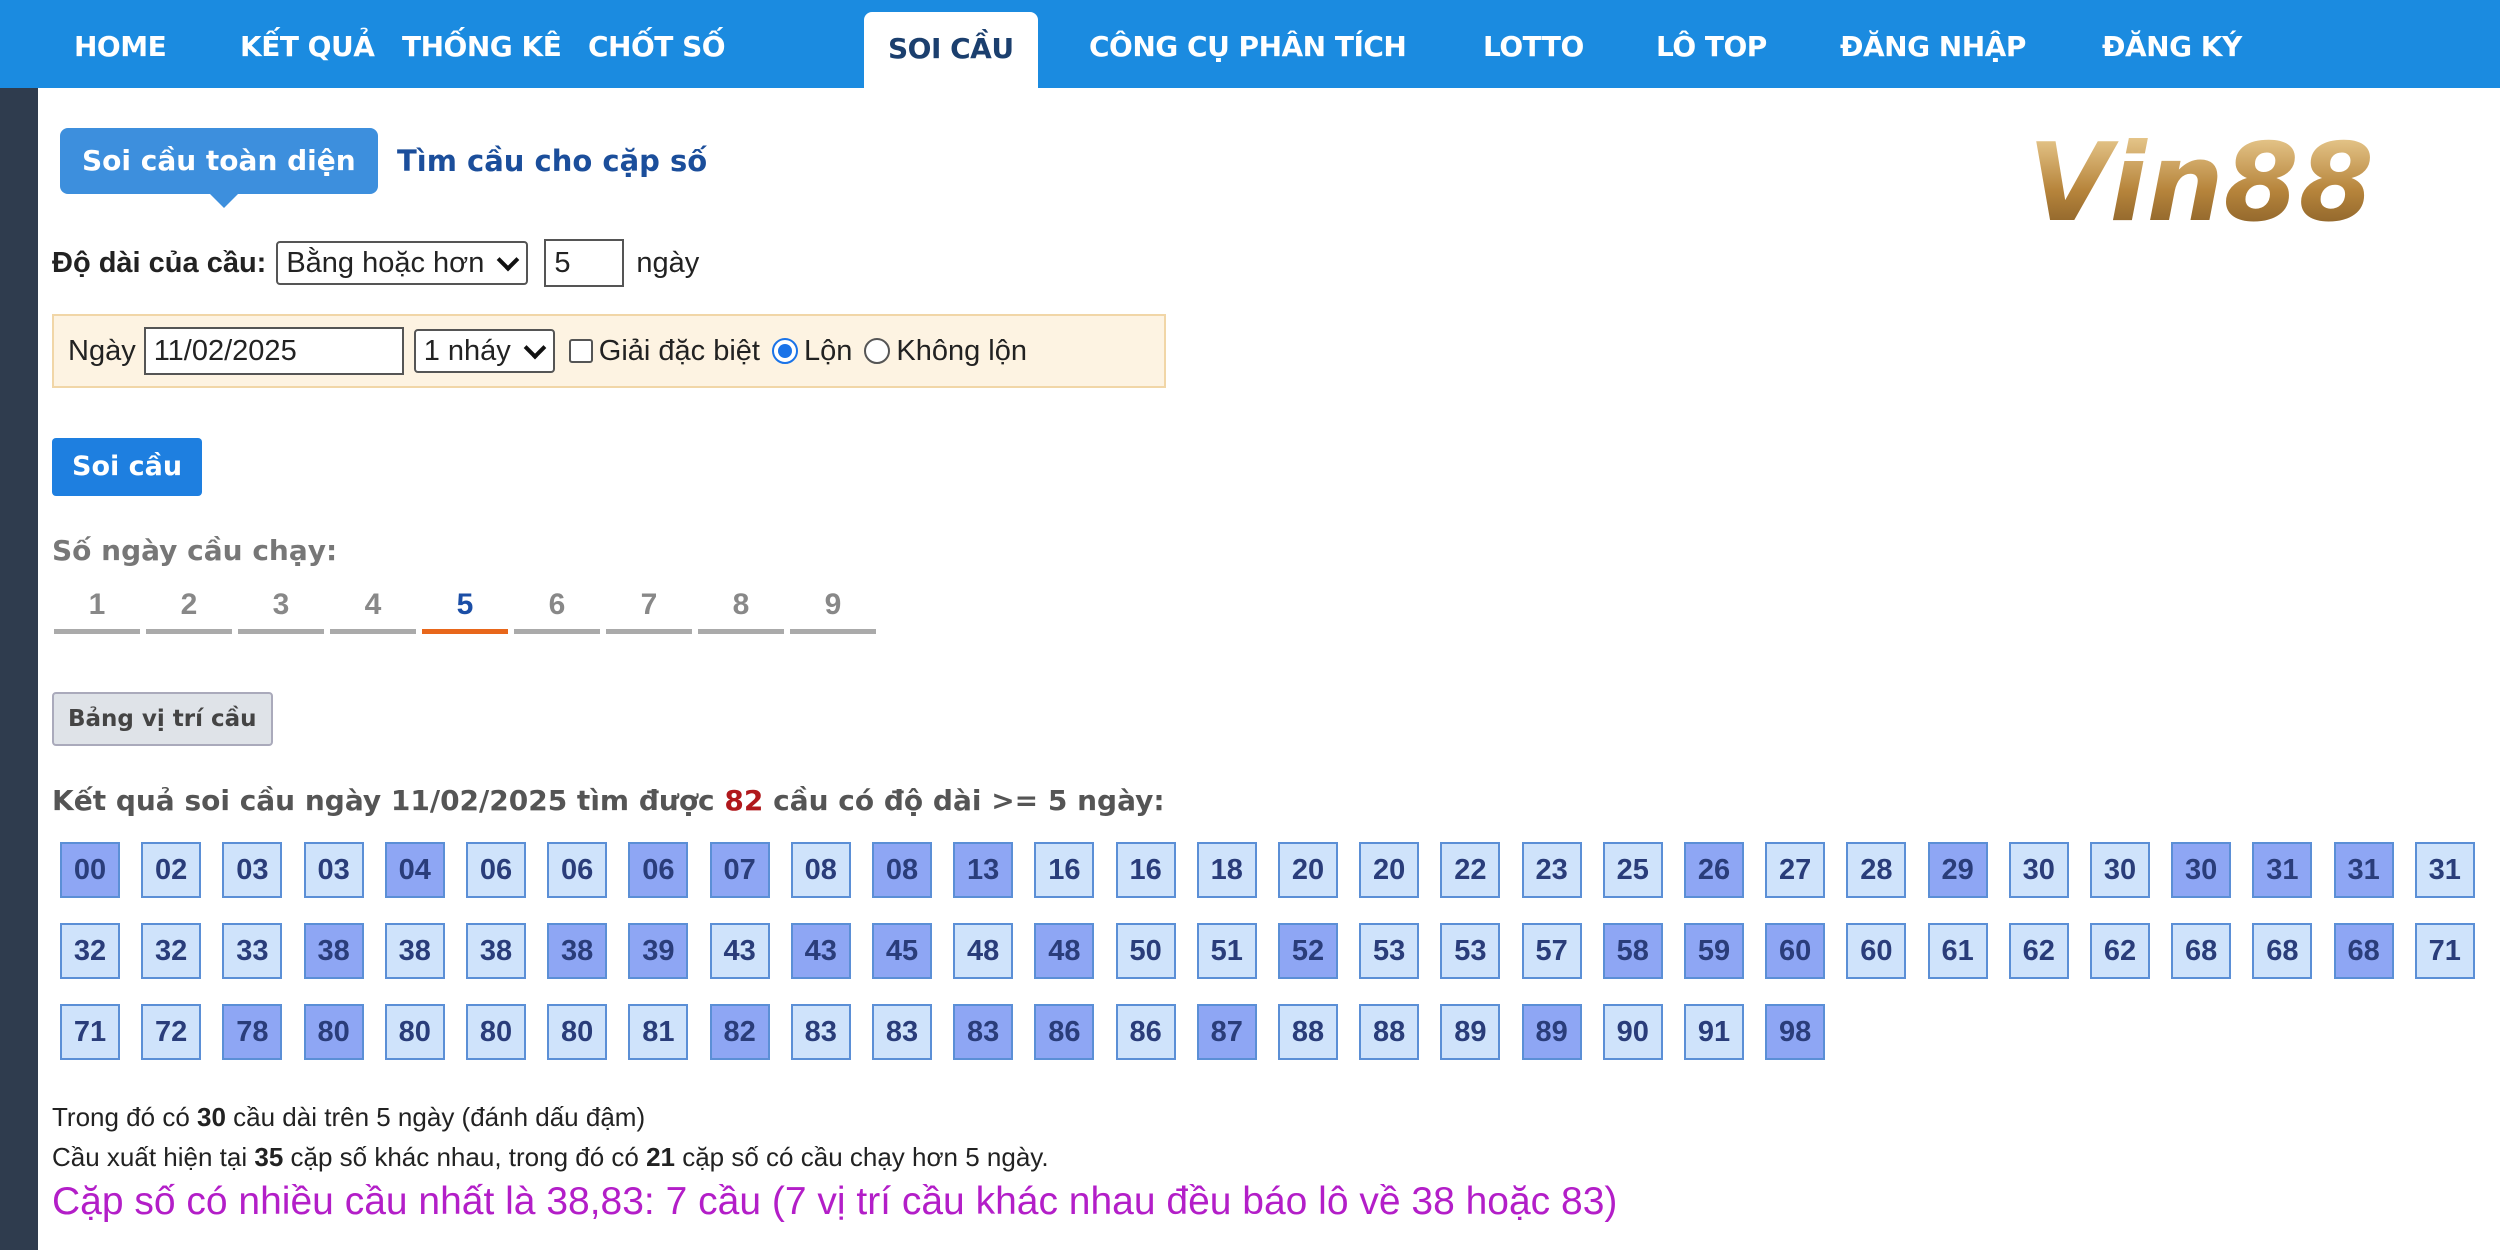  What do you see at coordinates (584, 263) in the screenshot?
I see `length-input: 5` at bounding box center [584, 263].